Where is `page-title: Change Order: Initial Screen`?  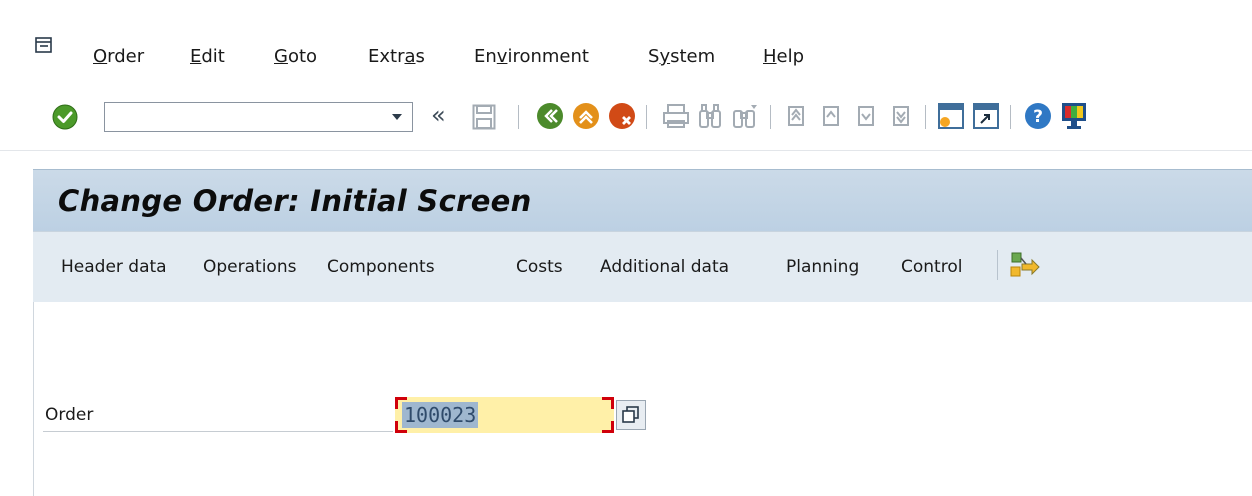
page-title: Change Order: Initial Screen is located at coordinates (295, 201).